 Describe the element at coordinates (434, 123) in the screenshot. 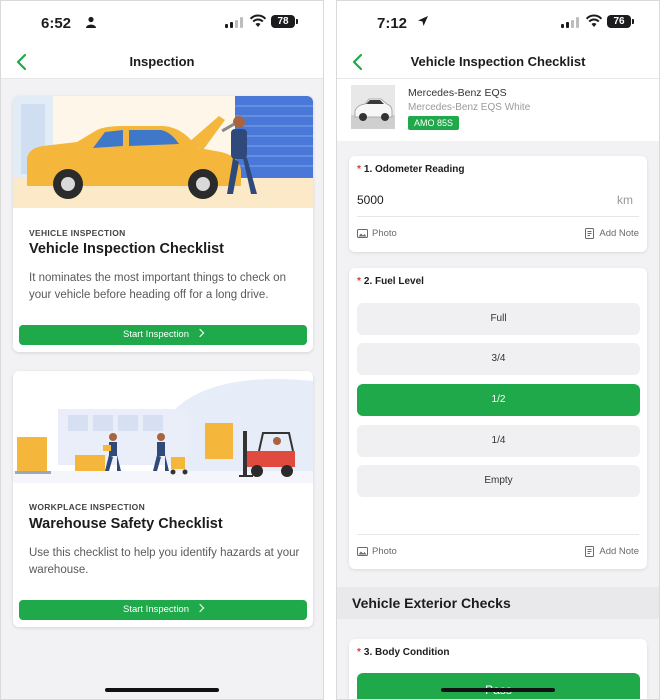

I see `license-plate-badge: AMO 85S` at that location.